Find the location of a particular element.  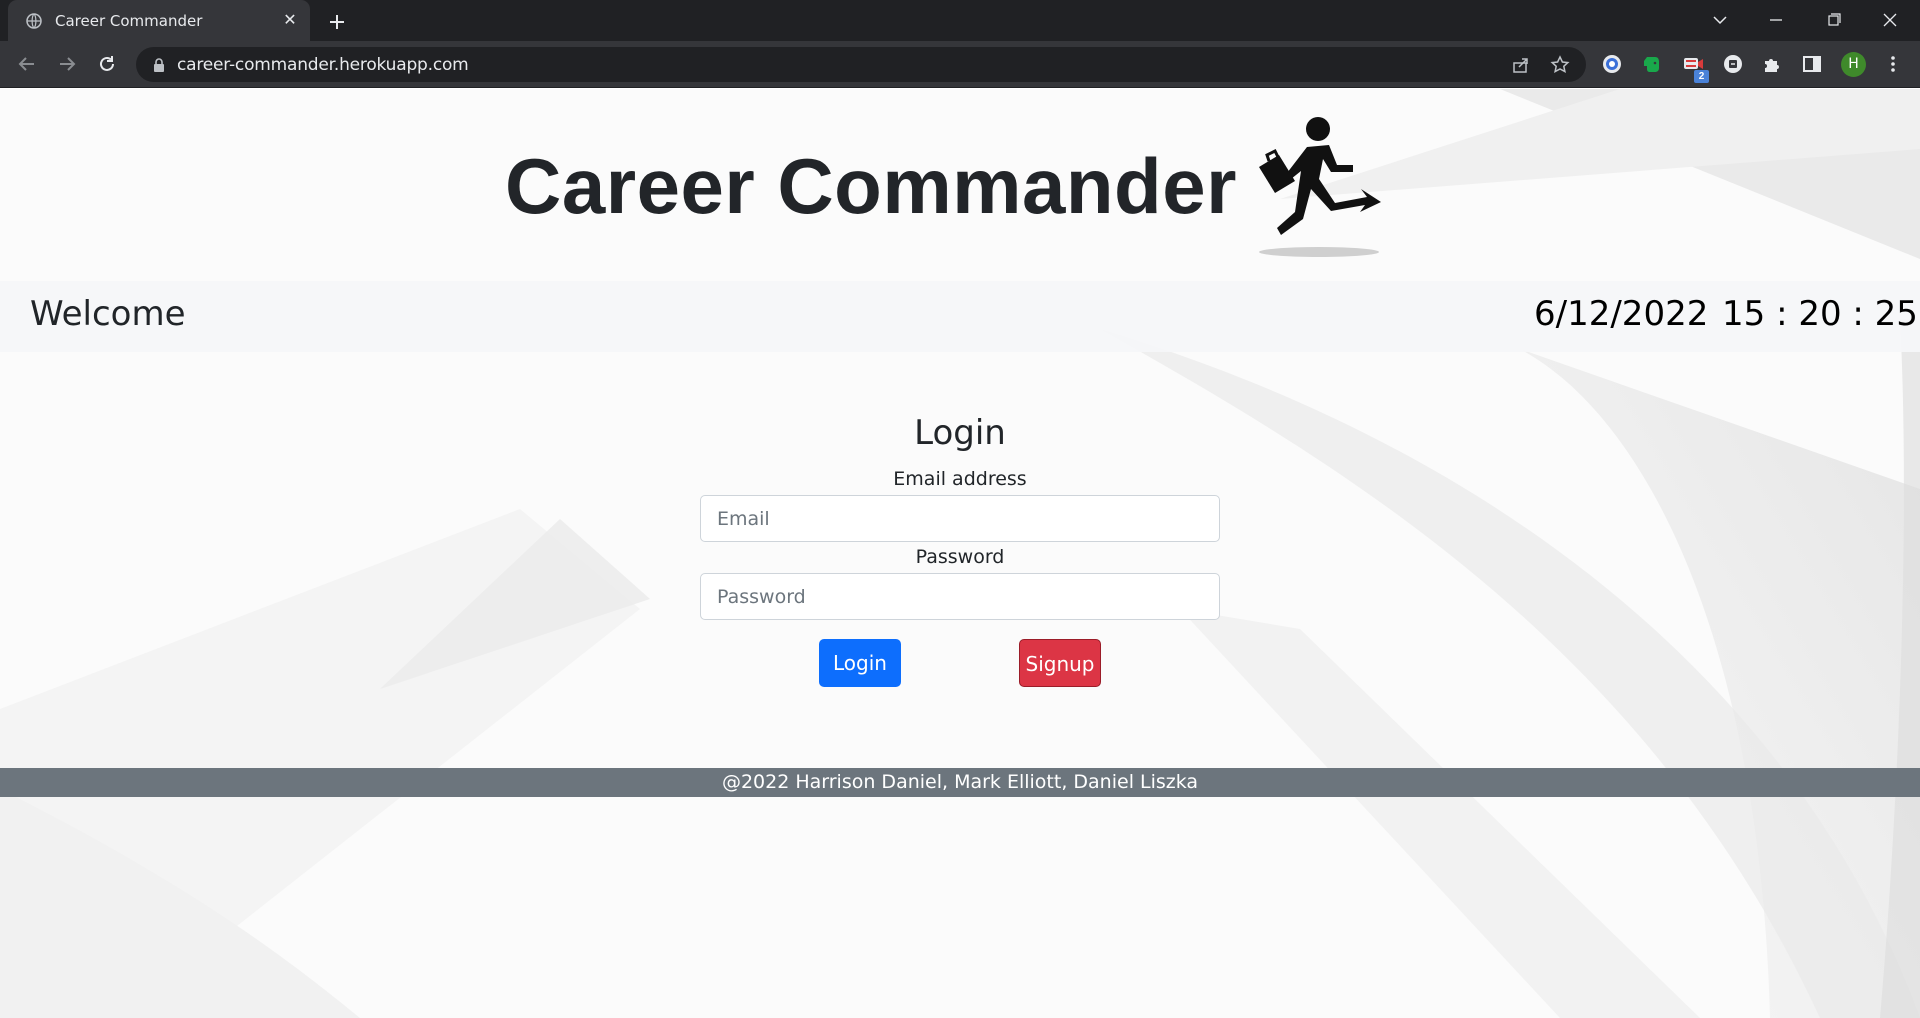

tab-title: Career Commander is located at coordinates (129, 21).